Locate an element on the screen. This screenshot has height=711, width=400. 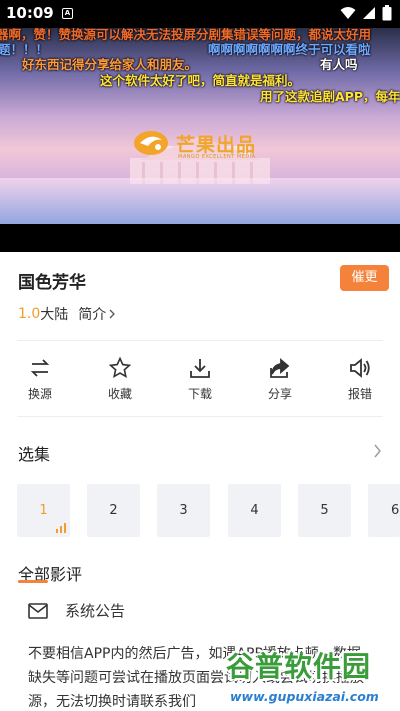
swap-source-button: 换源 is located at coordinates (40, 379).